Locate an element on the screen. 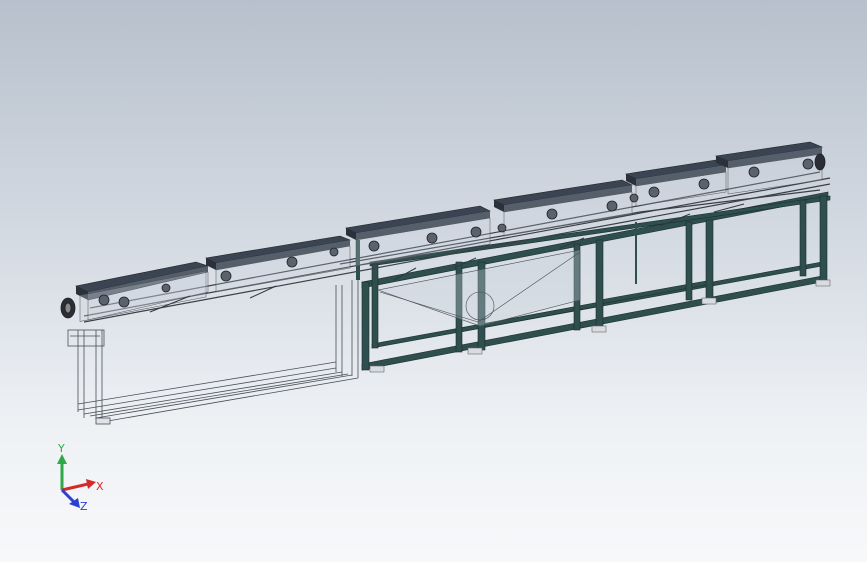 The width and height of the screenshot is (867, 562). y-axis-label: Y is located at coordinates (61, 448).